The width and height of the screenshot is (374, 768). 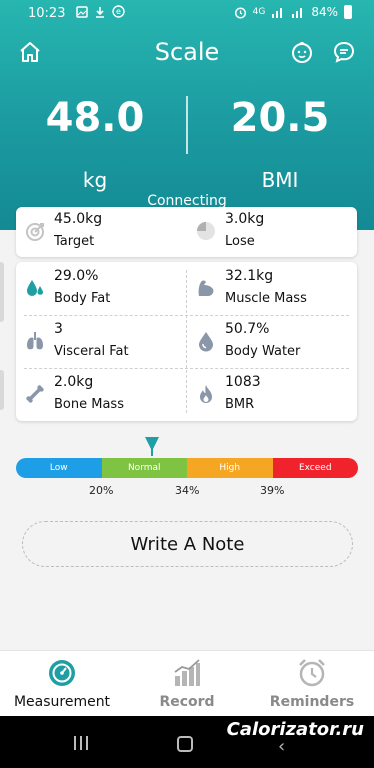 I want to click on target-card: 45.0kg Target 3.0kg Lose, so click(x=186, y=232).